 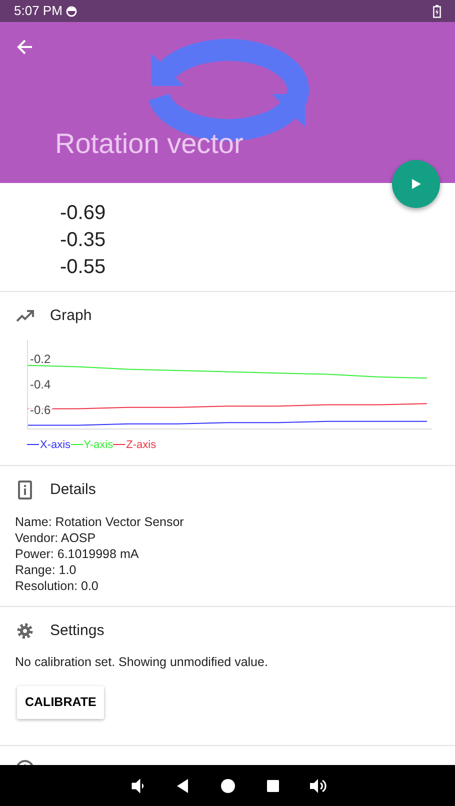 What do you see at coordinates (38, 11) in the screenshot?
I see `status-time: 5:07 PM` at bounding box center [38, 11].